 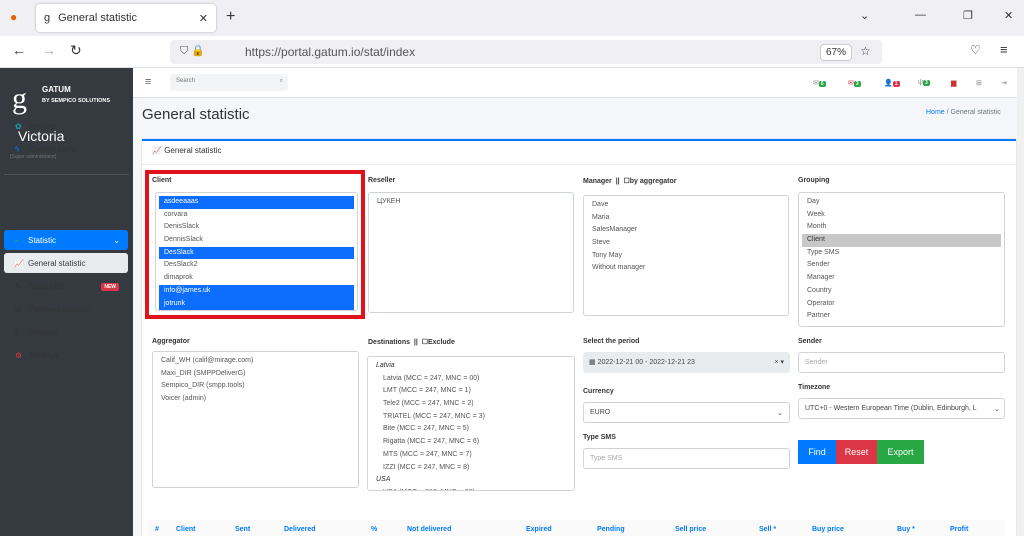 I want to click on grouping-option: Country, so click(x=901, y=291).